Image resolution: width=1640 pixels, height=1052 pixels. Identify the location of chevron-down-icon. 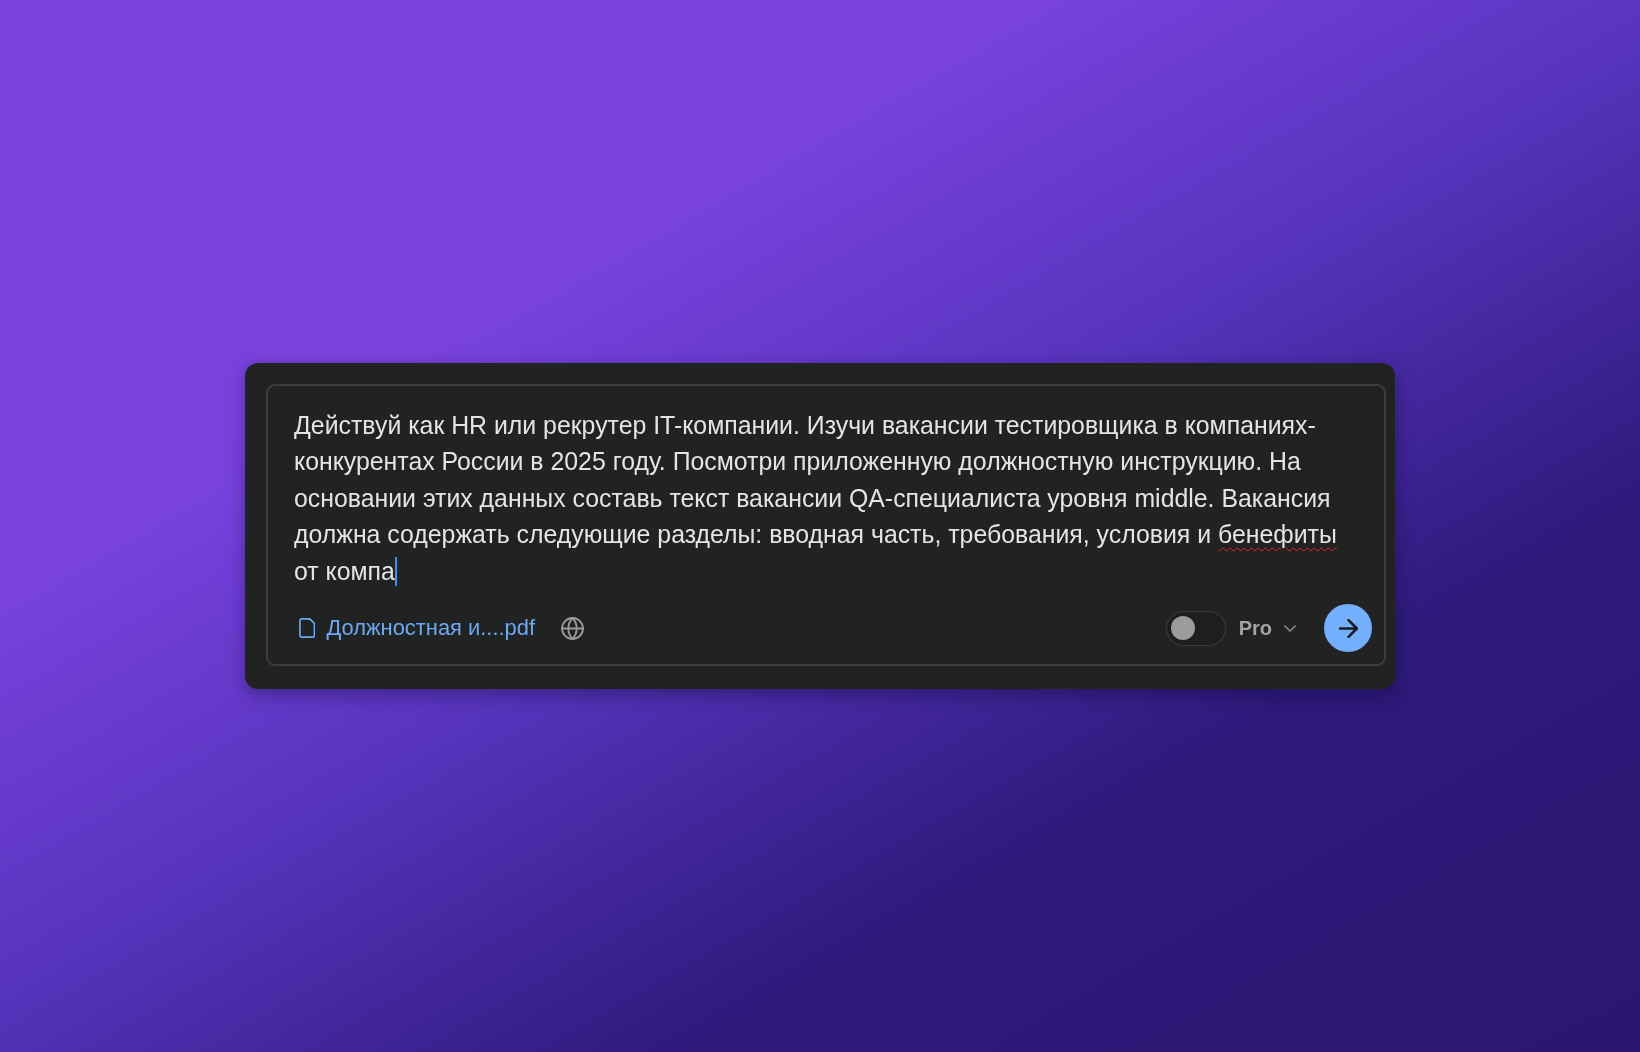
(1290, 628).